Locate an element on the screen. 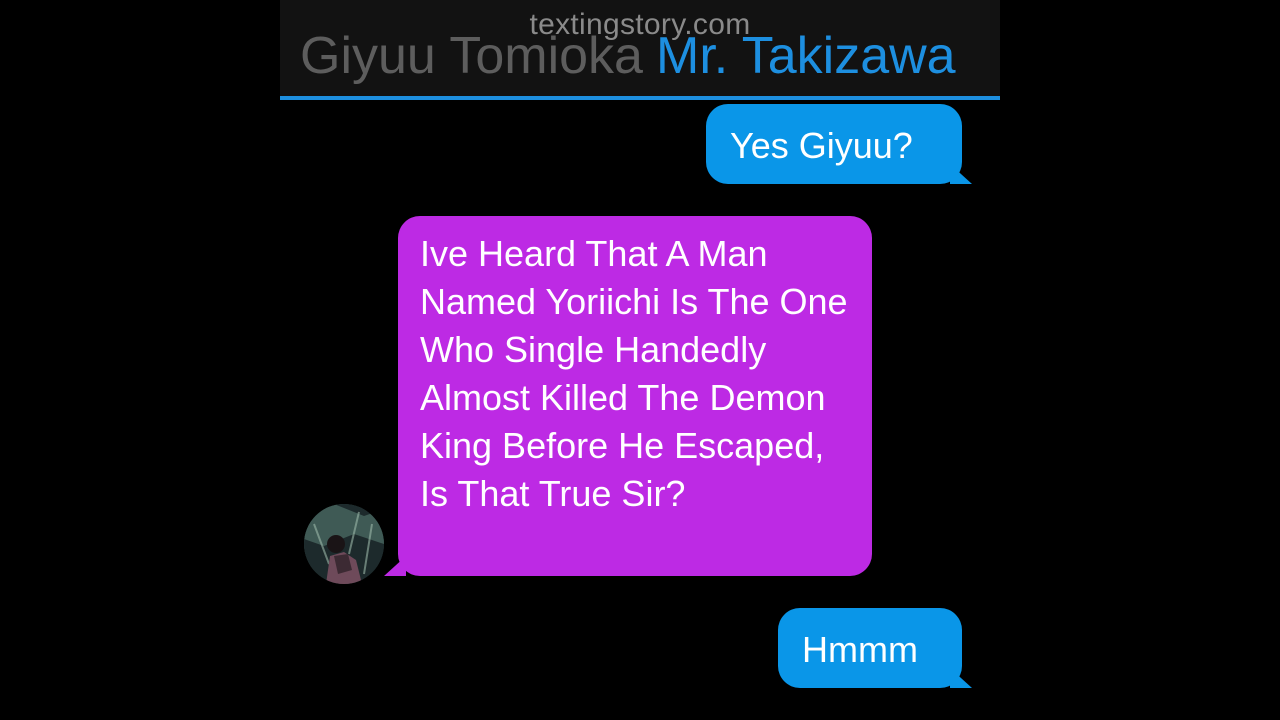 This screenshot has height=720, width=1280. contact-name-left: Giyuu Tomioka is located at coordinates (471, 56).